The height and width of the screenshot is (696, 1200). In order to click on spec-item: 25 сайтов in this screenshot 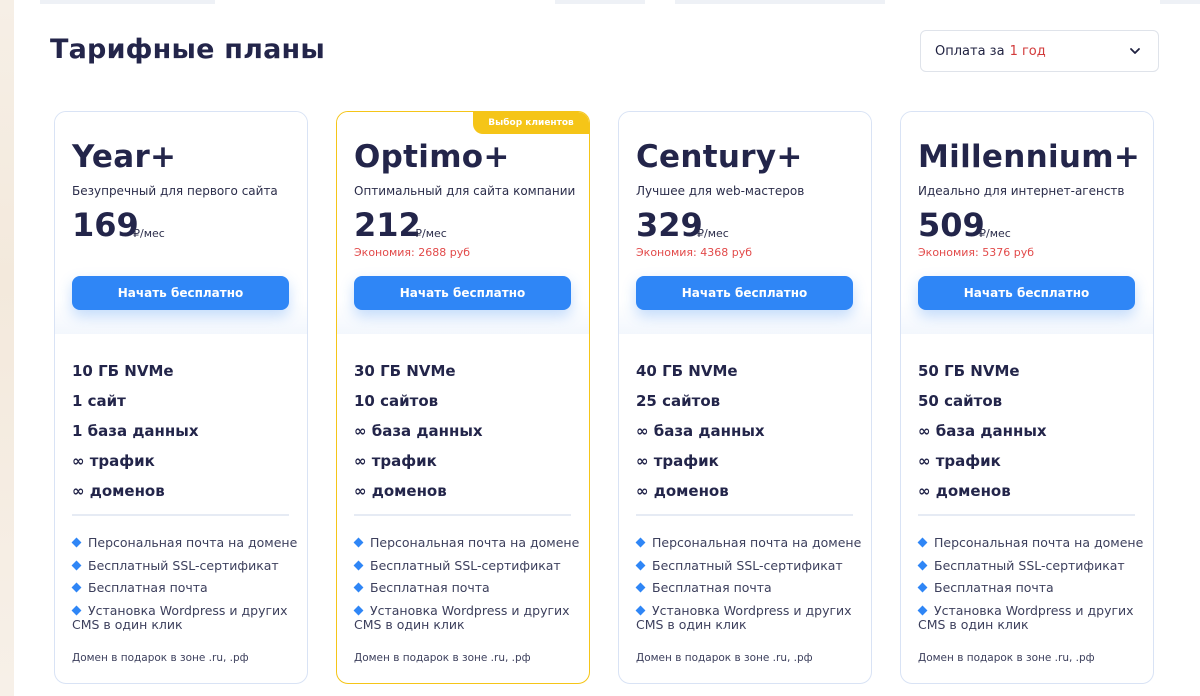, I will do `click(678, 401)`.